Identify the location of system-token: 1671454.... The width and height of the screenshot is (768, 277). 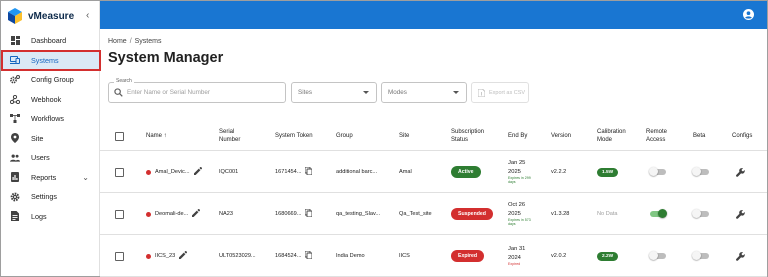
(288, 172).